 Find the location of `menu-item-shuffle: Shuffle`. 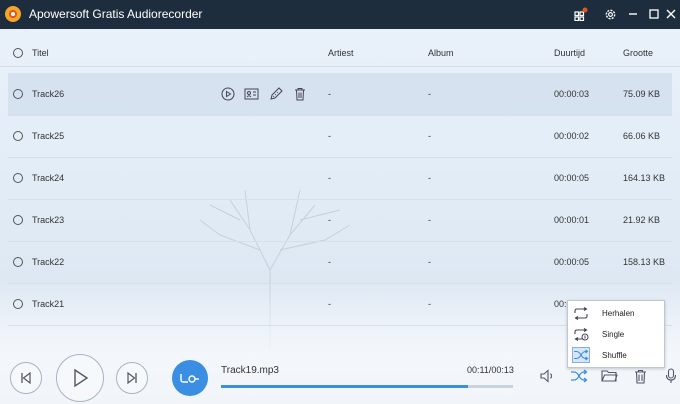

menu-item-shuffle: Shuffle is located at coordinates (616, 355).